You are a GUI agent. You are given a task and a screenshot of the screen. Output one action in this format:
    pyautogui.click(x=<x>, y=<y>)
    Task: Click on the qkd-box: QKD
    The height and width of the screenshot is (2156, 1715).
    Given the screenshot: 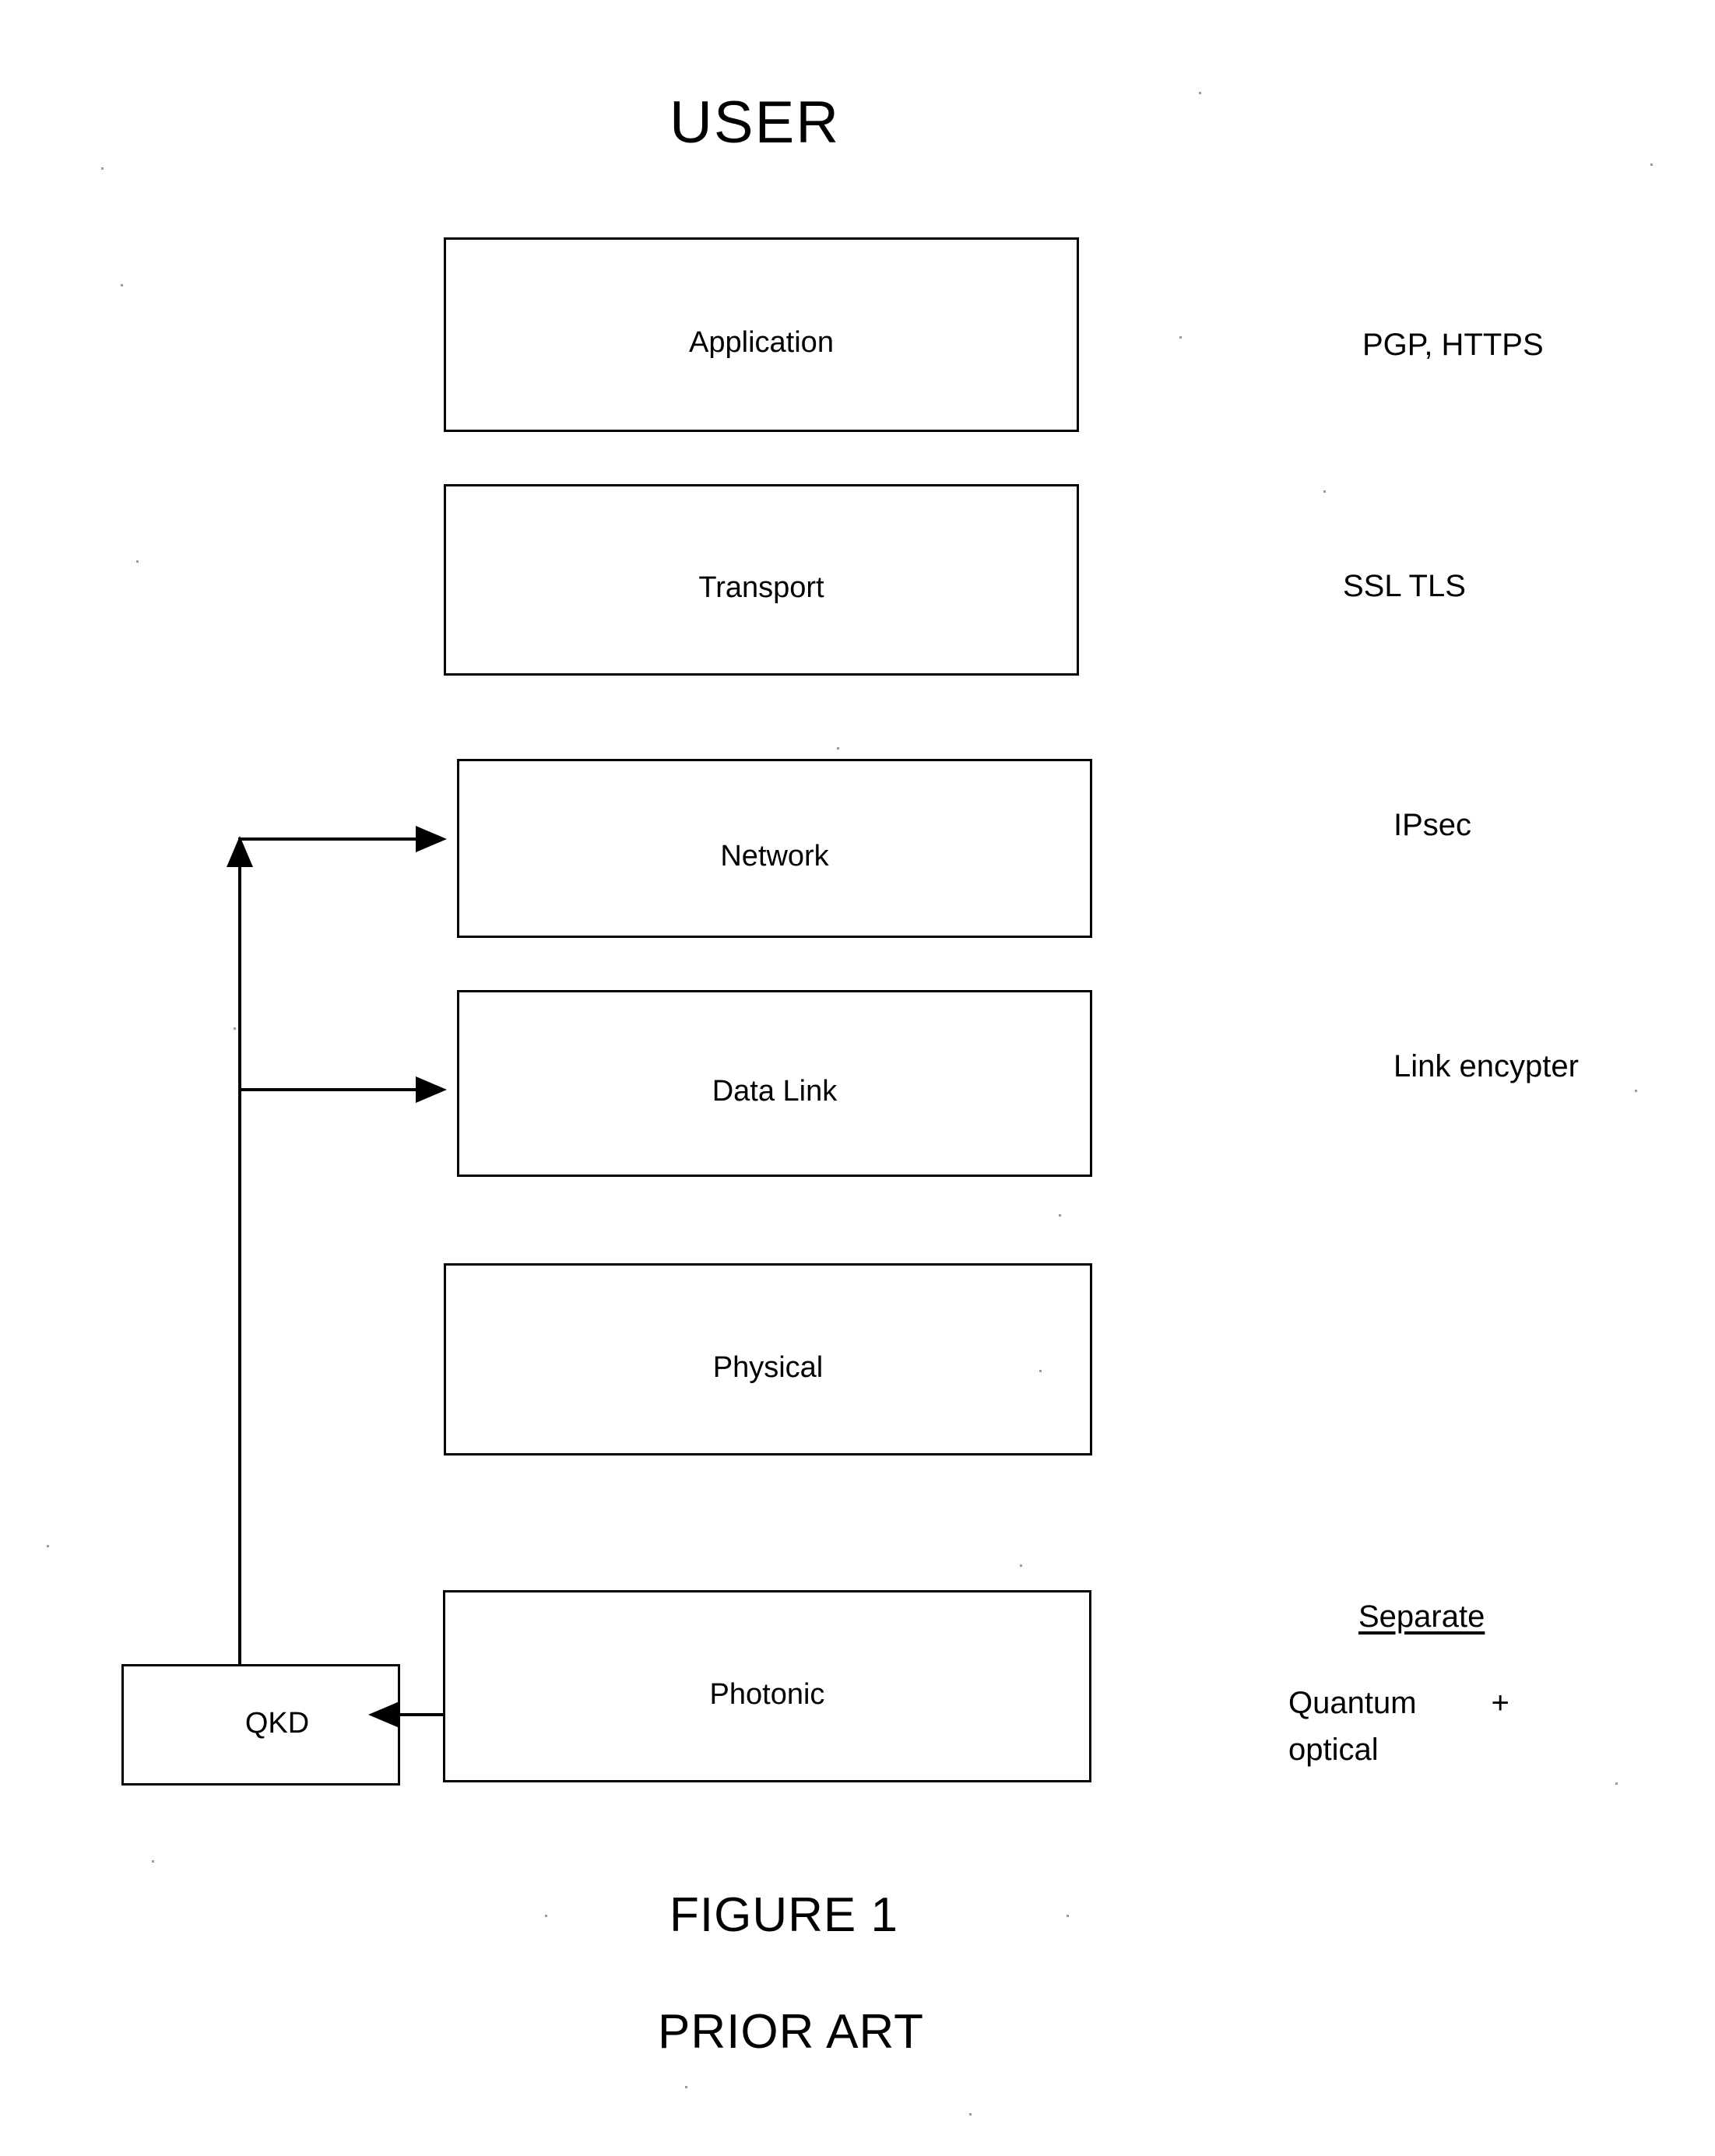 What is the action you would take?
    pyautogui.click(x=260, y=1725)
    